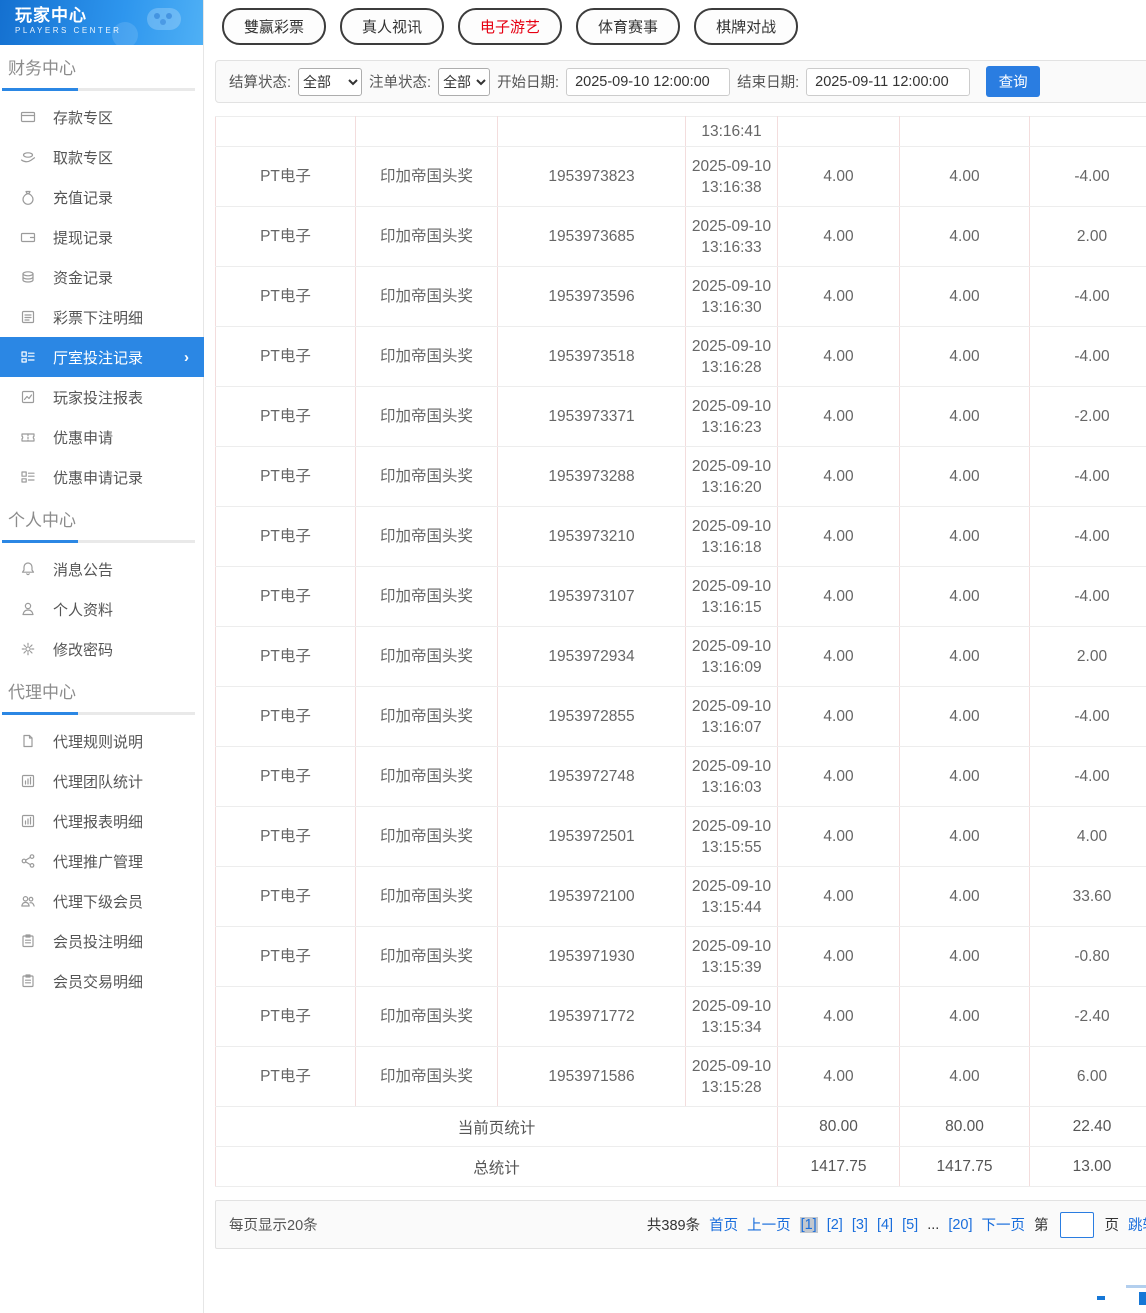 This screenshot has width=1146, height=1313. What do you see at coordinates (731, 1076) in the screenshot?
I see `cell-time: 2025-09-10 13:15:28` at bounding box center [731, 1076].